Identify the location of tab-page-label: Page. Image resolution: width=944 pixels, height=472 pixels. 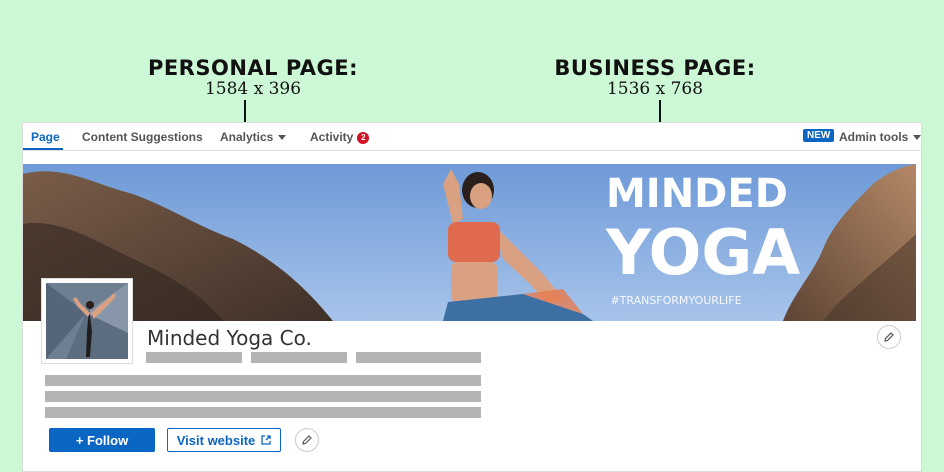
(45, 137).